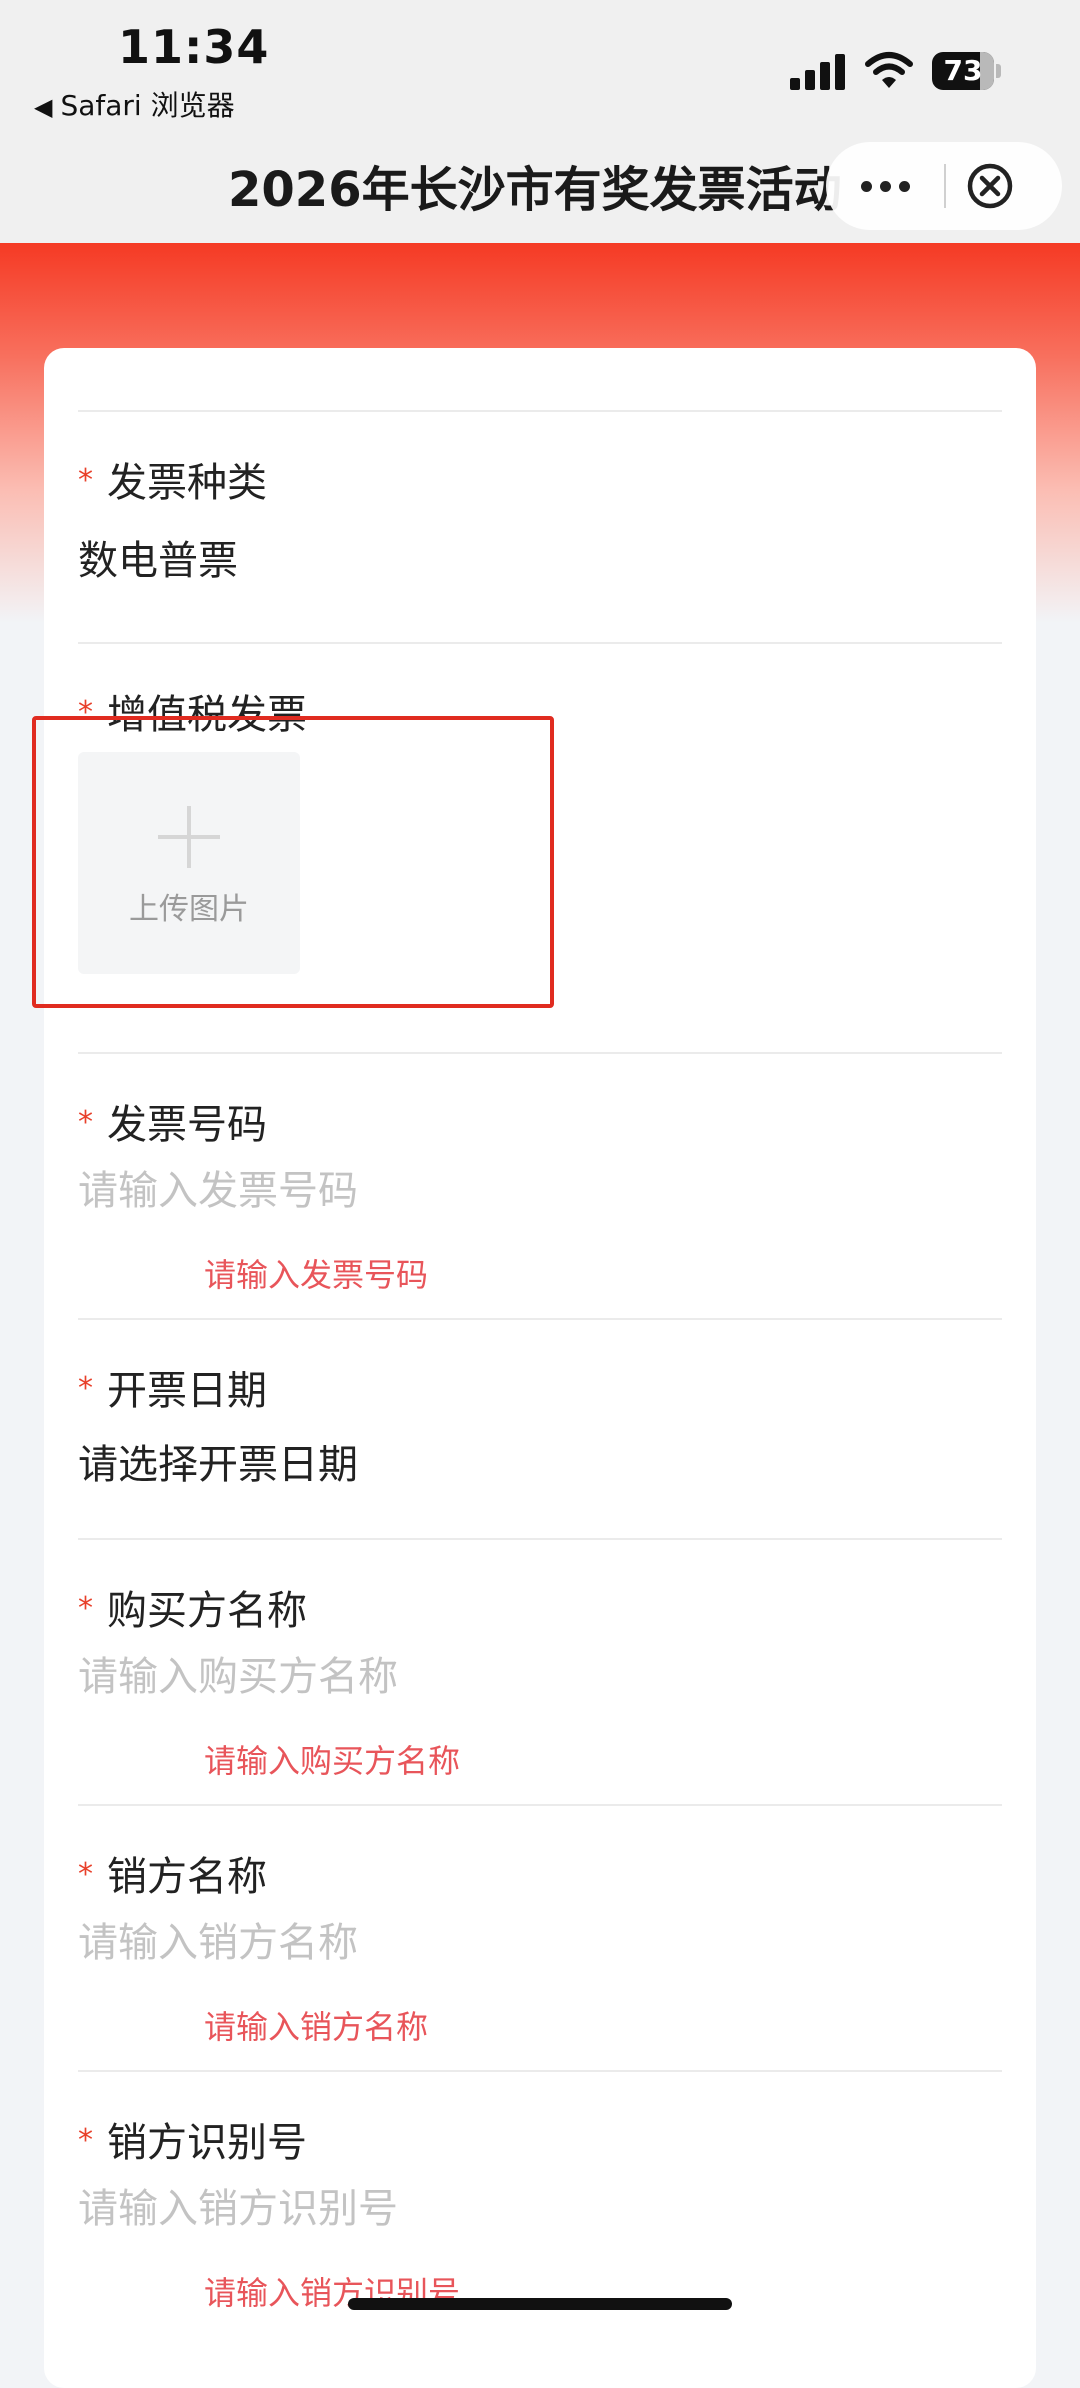 This screenshot has height=2388, width=1080. What do you see at coordinates (172, 1125) in the screenshot?
I see `invoice-number-label: * 发票号码` at bounding box center [172, 1125].